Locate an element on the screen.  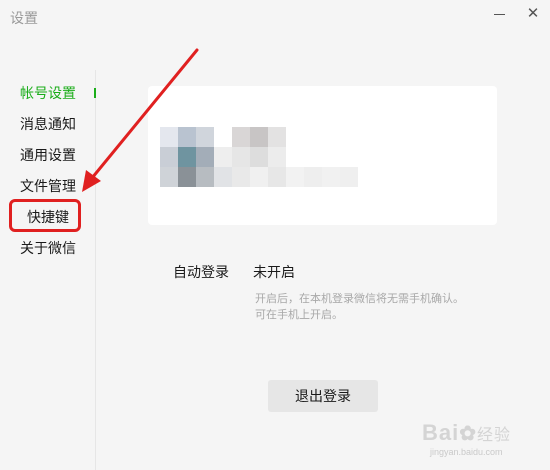
sidebar-item-account-settings: 帐号设置 is located at coordinates (48, 93).